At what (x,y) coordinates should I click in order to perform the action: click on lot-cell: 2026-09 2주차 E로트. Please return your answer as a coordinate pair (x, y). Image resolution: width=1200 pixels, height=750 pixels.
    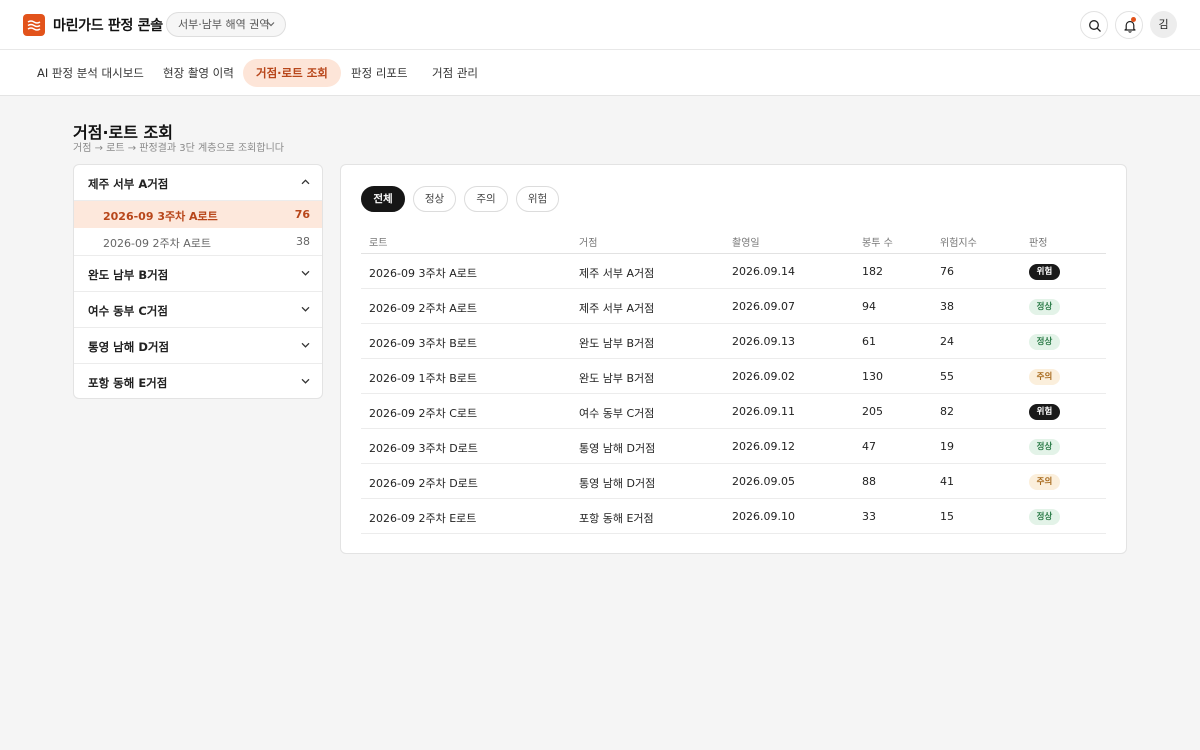
    Looking at the image, I should click on (423, 518).